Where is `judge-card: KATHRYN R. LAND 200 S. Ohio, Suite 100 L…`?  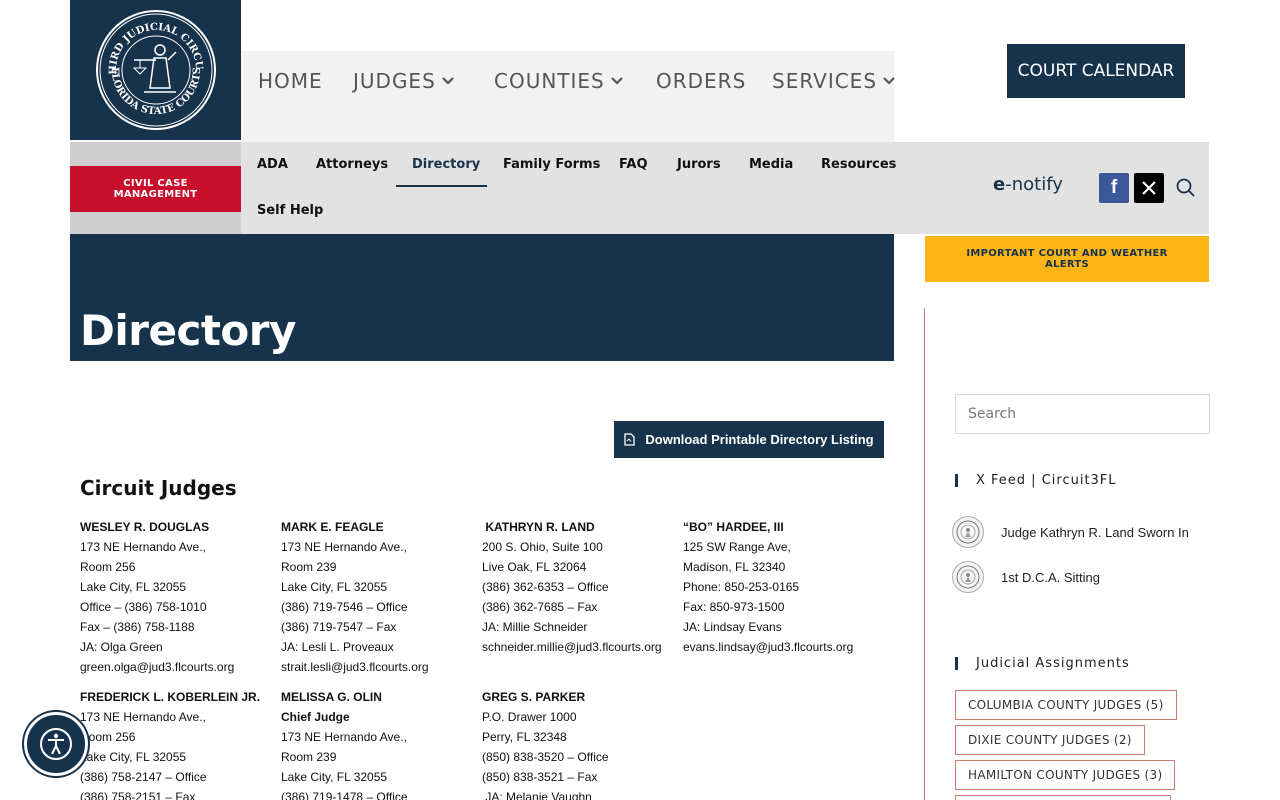
judge-card: KATHRYN R. LAND 200 S. Ohio, Suite 100 L… is located at coordinates (582, 587).